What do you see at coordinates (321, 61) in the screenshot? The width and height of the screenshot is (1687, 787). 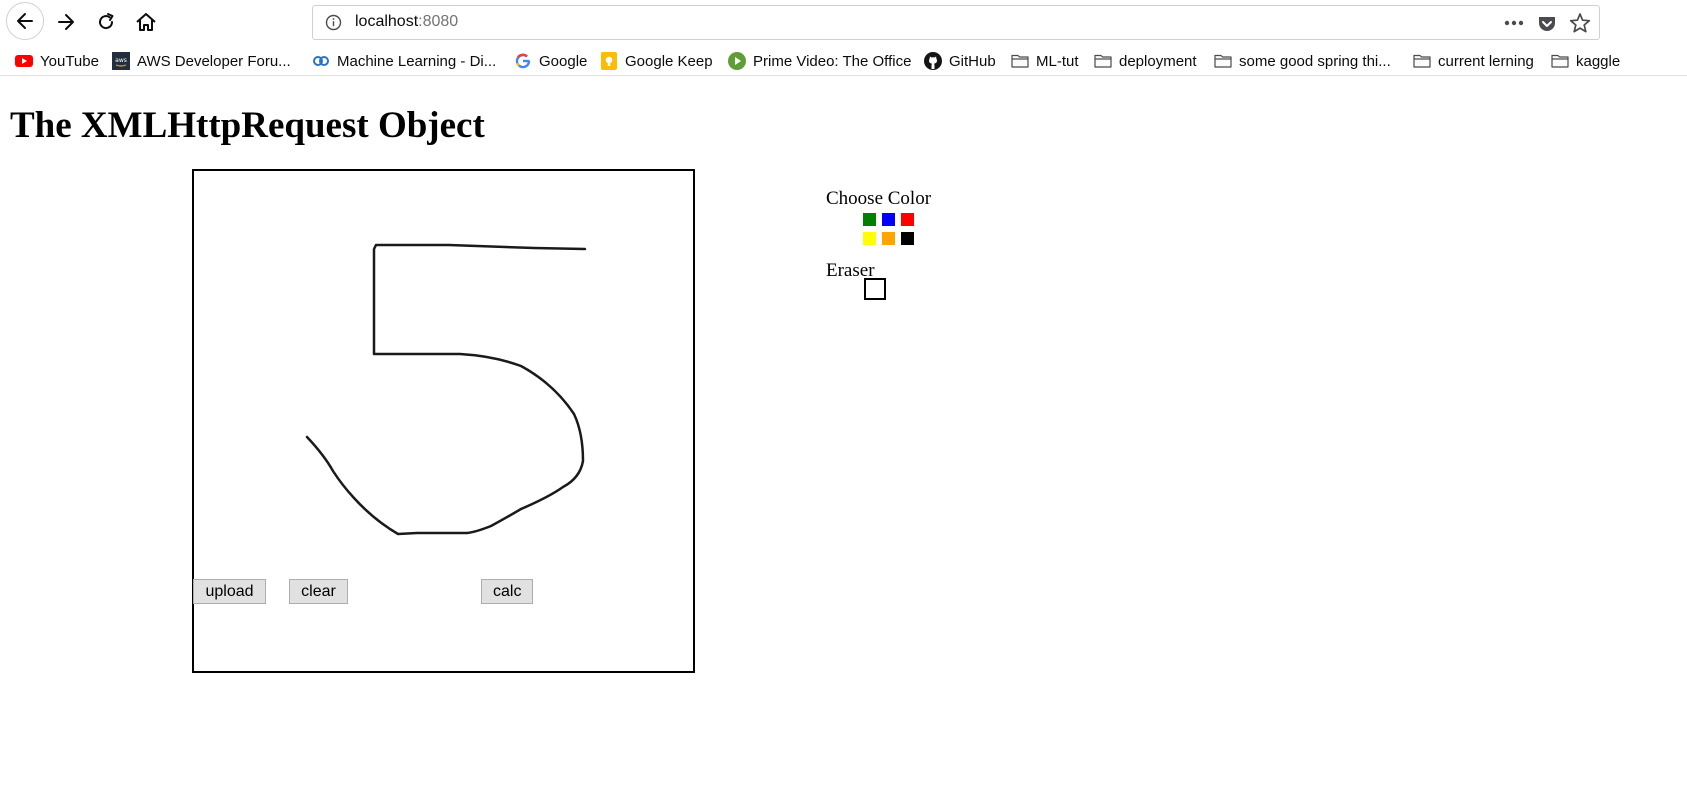 I see `coursera-icon` at bounding box center [321, 61].